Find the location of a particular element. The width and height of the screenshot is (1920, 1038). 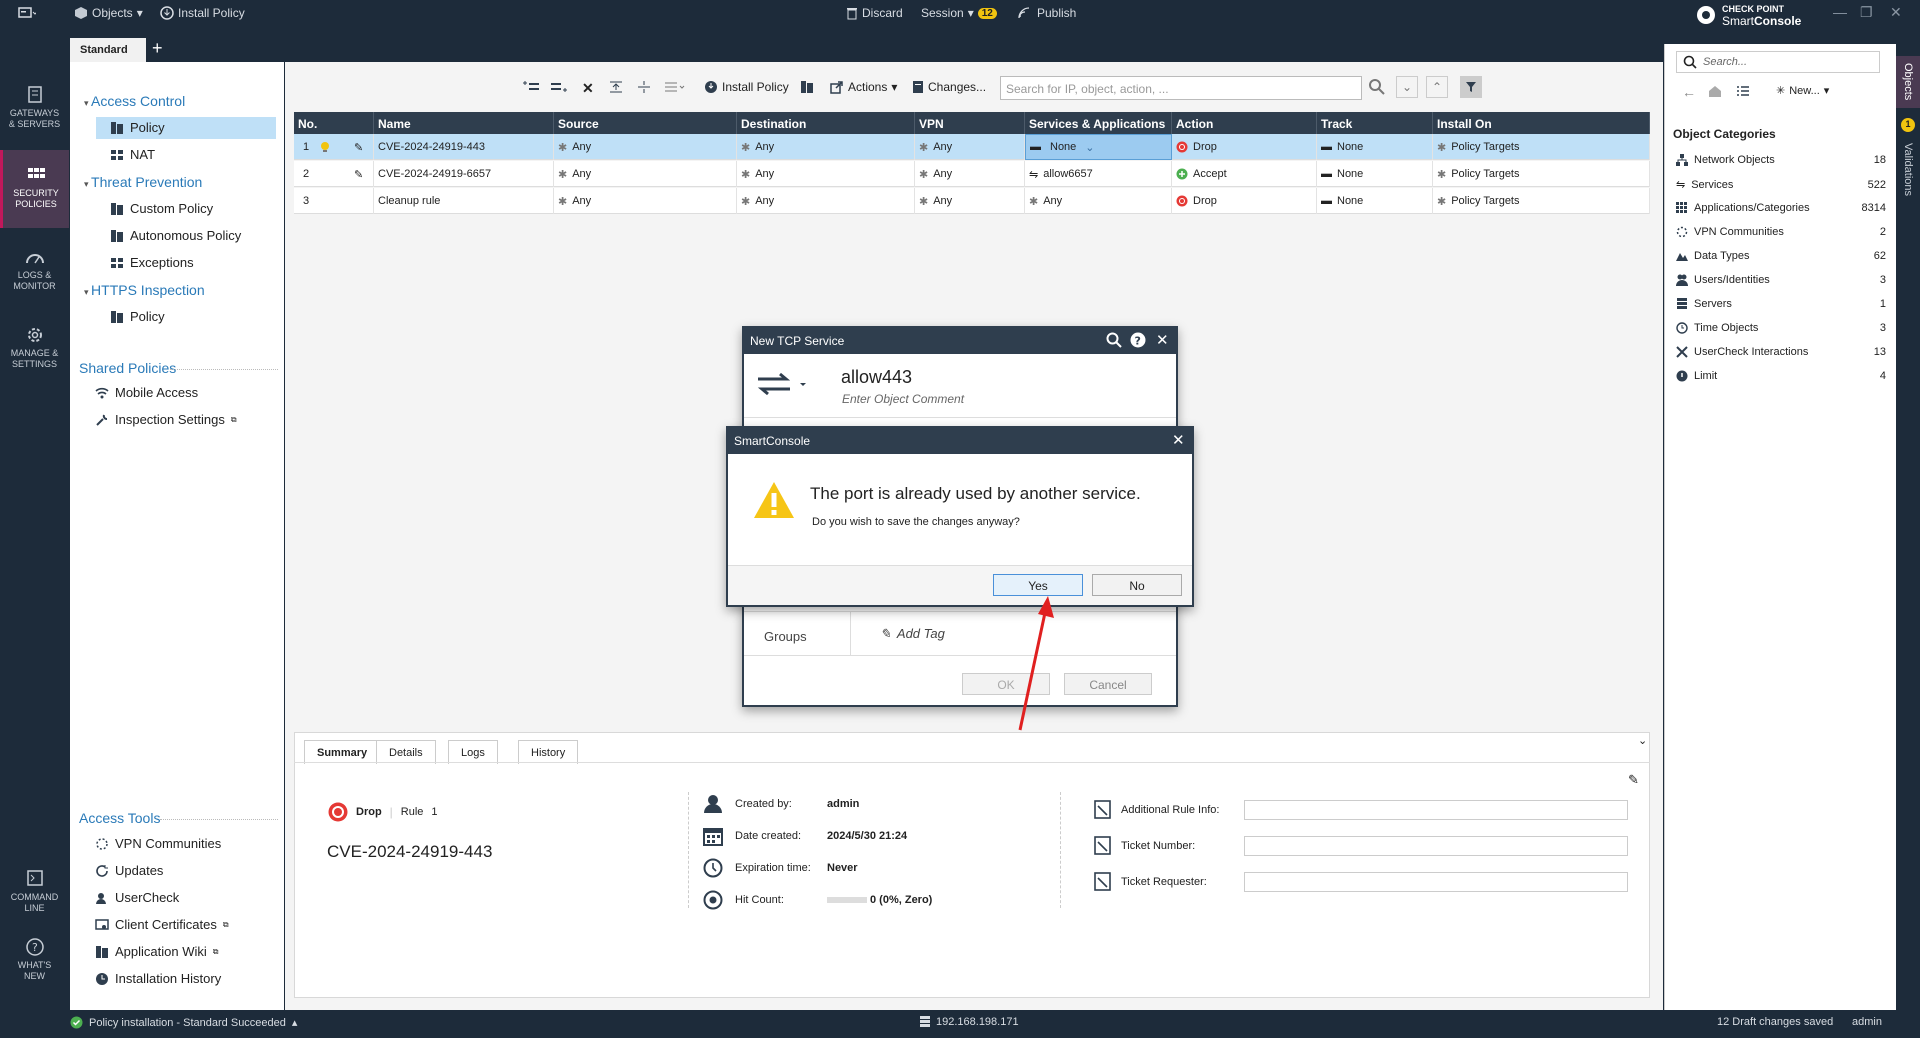

tcp-cancel-button: Cancel is located at coordinates (1108, 684).